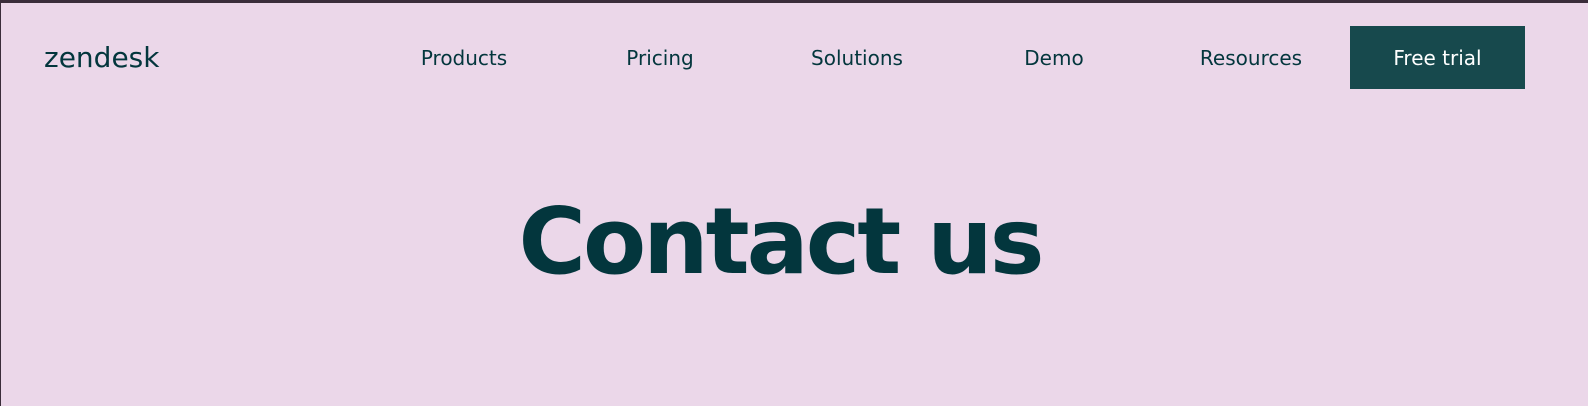 Image resolution: width=1588 pixels, height=406 pixels. Describe the element at coordinates (1053, 58) in the screenshot. I see `nav-demo-link: Demo` at that location.